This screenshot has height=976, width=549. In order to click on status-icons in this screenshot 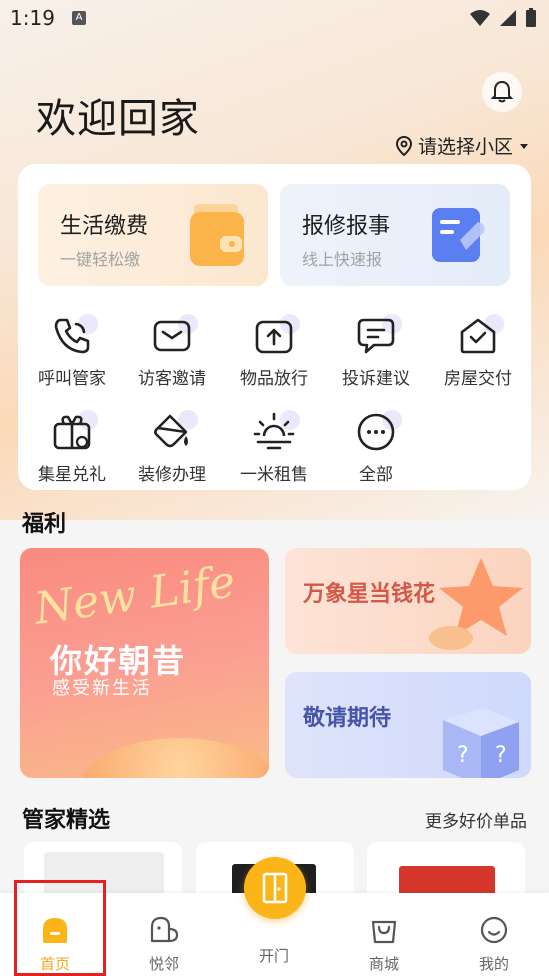, I will do `click(503, 18)`.